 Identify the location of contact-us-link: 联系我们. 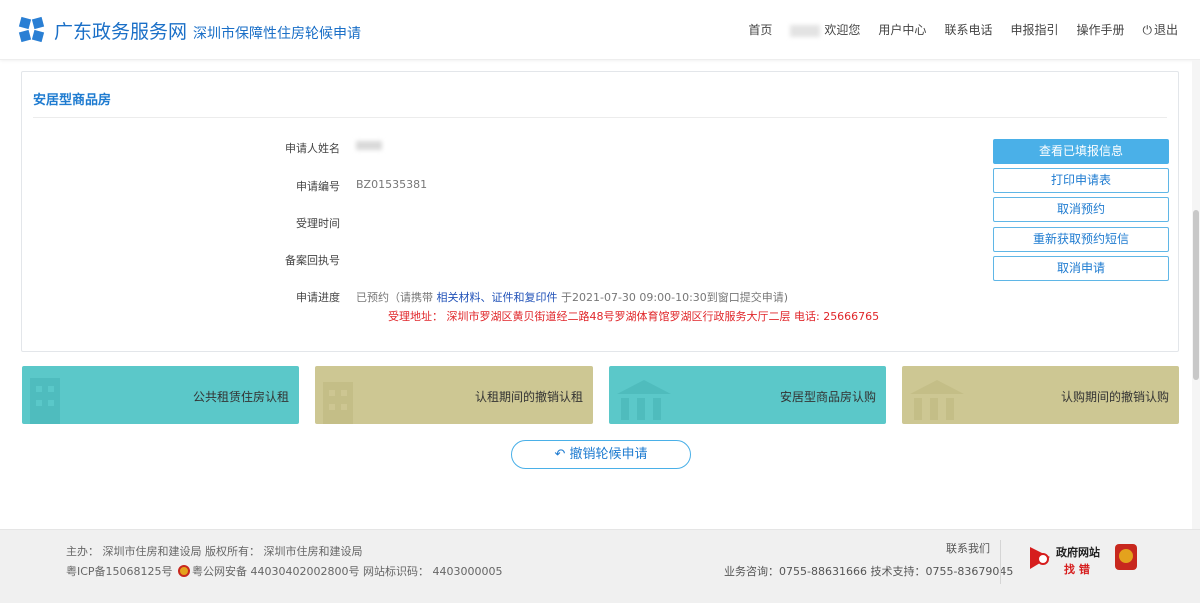
(968, 548).